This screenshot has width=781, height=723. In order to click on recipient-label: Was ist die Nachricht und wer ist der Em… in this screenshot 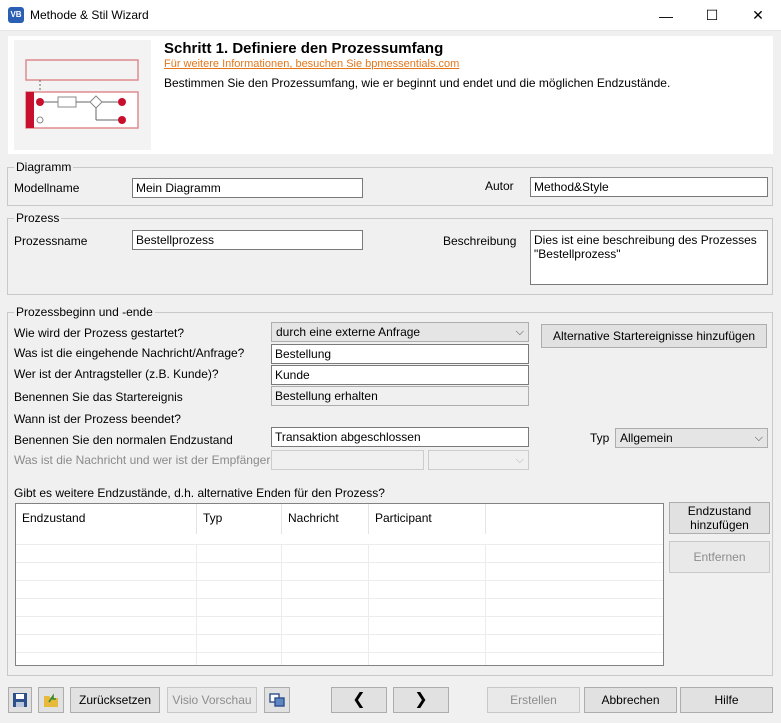, I will do `click(142, 460)`.